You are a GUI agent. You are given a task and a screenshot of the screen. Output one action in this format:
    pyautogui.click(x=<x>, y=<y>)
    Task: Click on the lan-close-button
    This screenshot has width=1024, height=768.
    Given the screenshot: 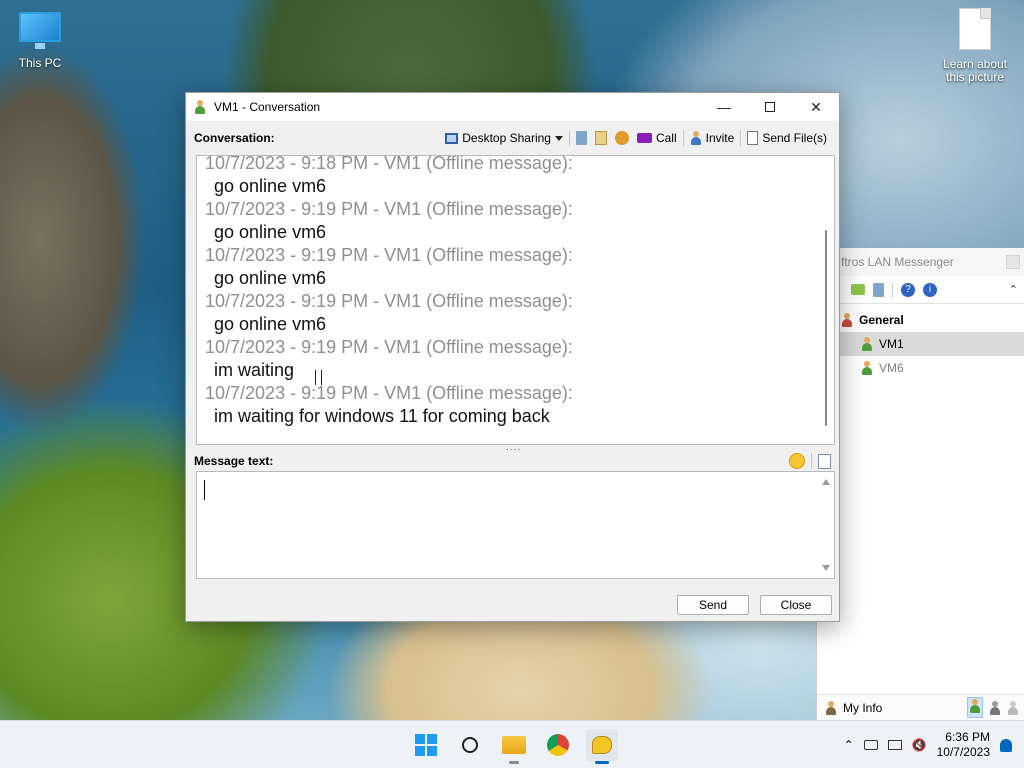 What is the action you would take?
    pyautogui.click(x=1013, y=262)
    